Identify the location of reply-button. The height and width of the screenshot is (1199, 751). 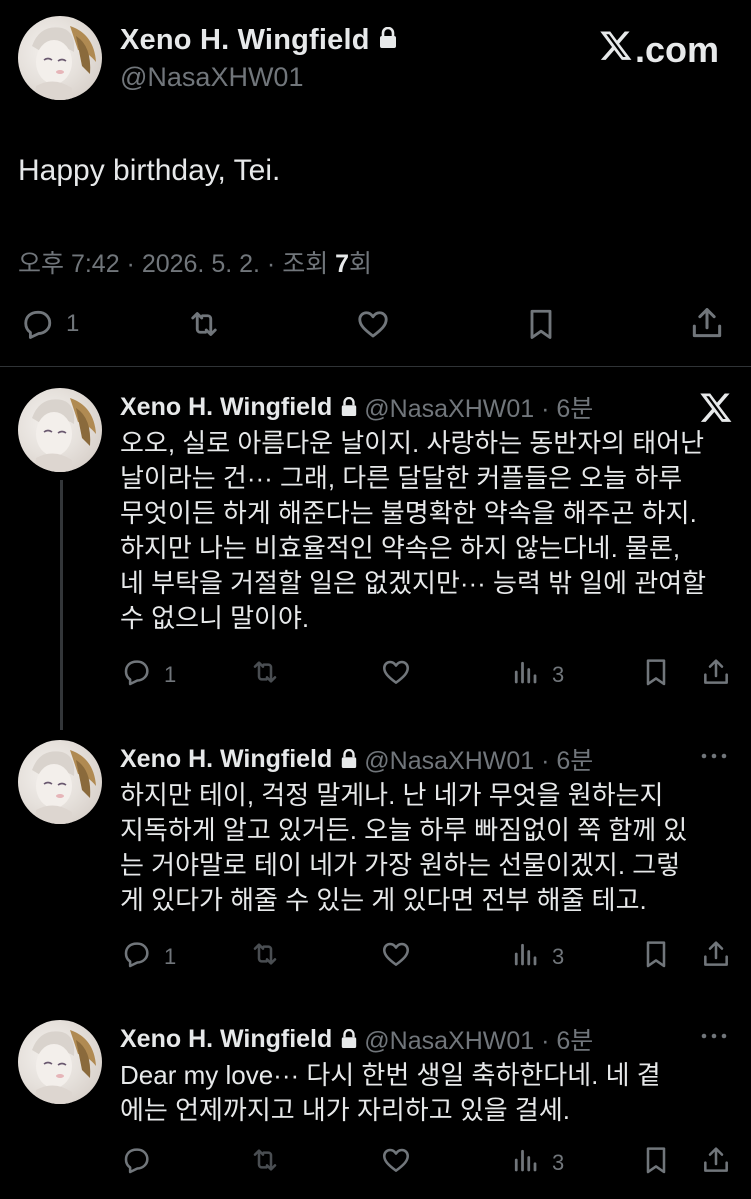
(142, 1163).